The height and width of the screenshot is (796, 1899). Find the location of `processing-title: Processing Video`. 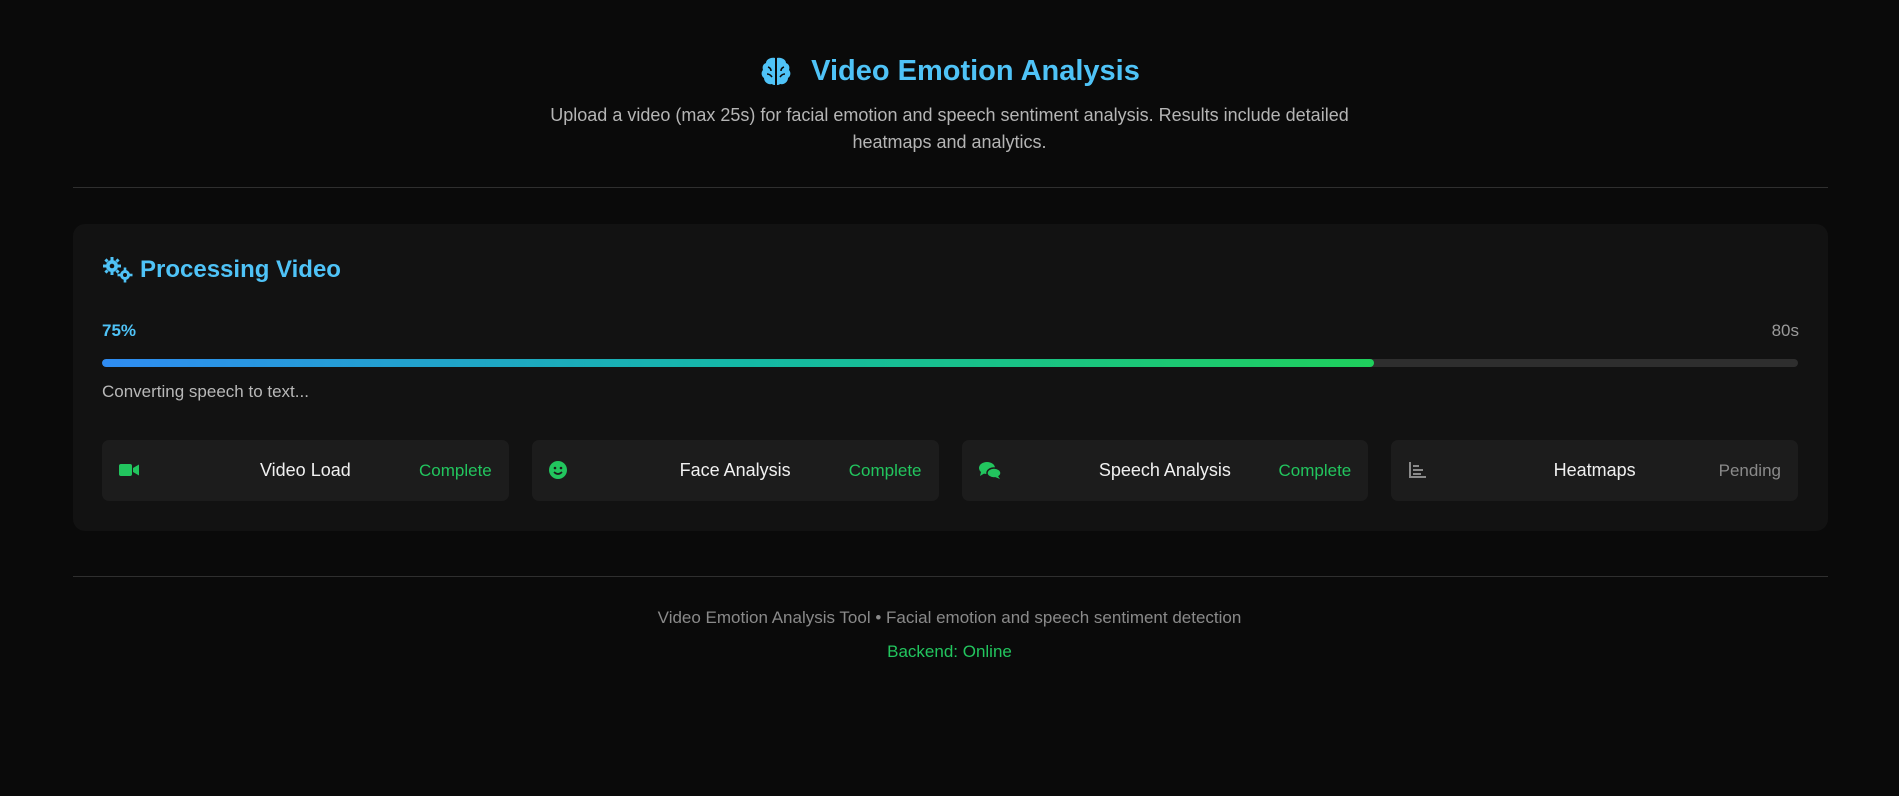

processing-title: Processing Video is located at coordinates (221, 270).